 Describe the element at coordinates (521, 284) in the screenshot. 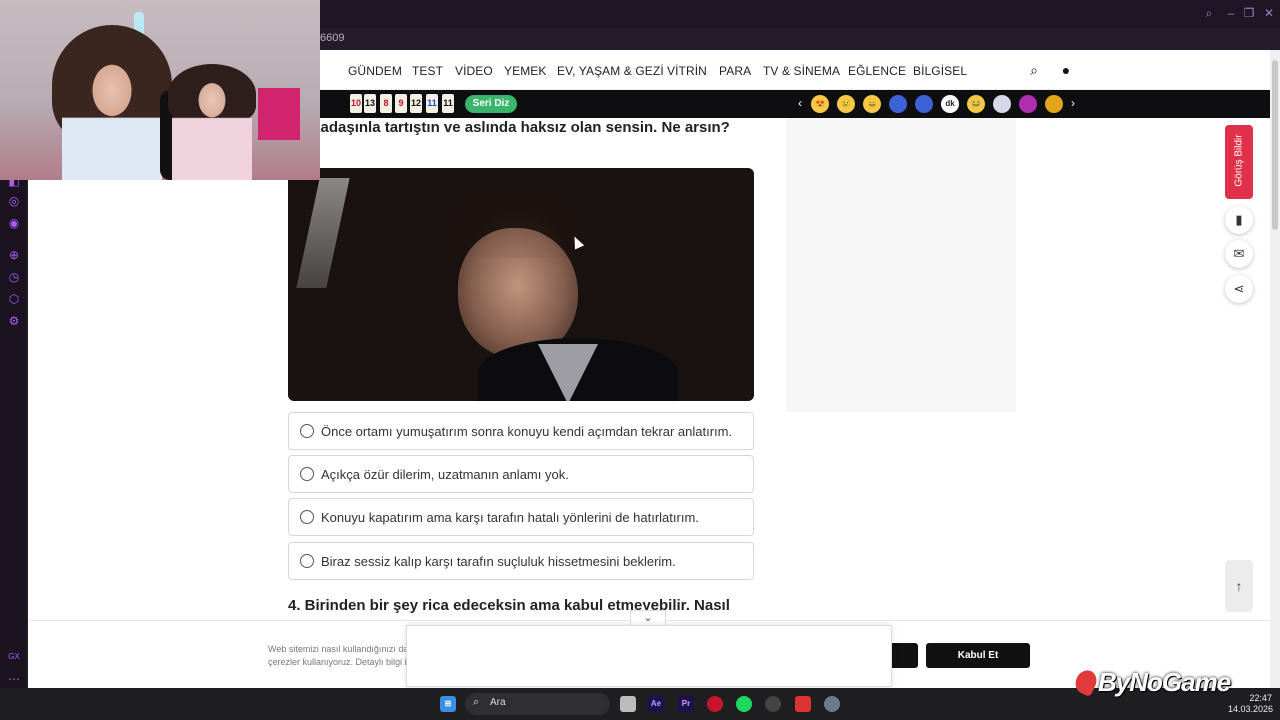

I see `question-image` at that location.